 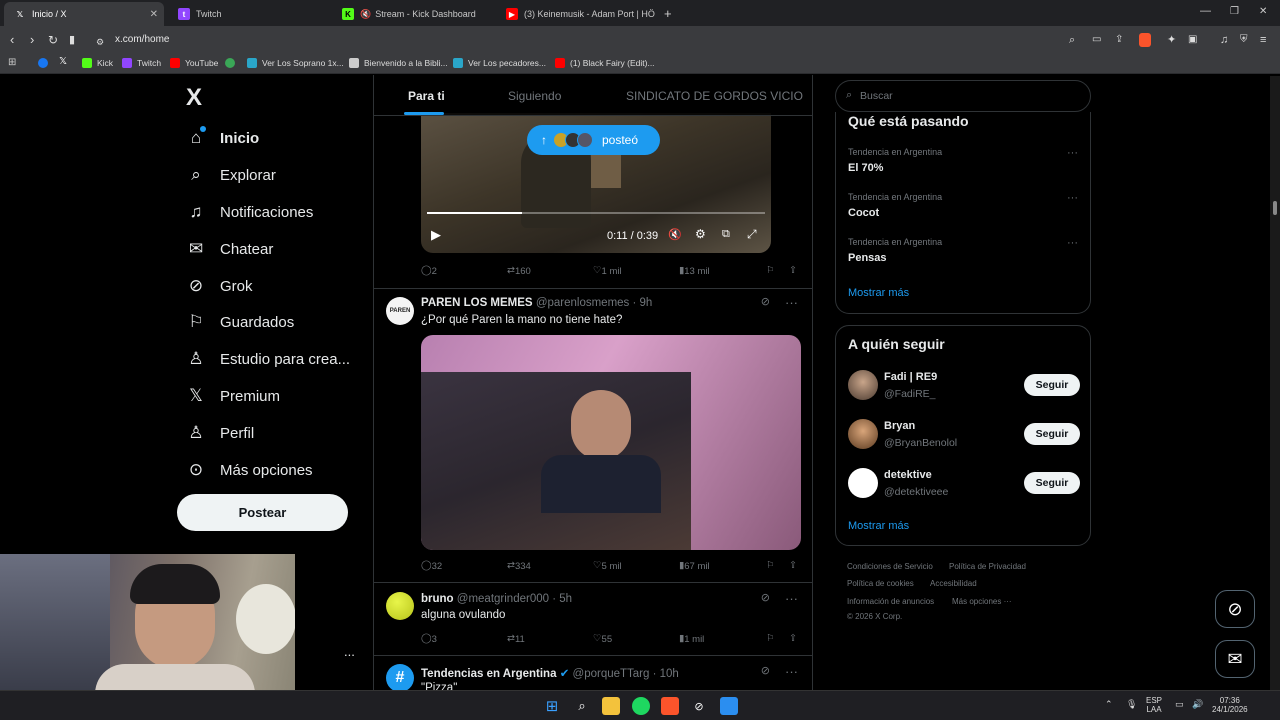 What do you see at coordinates (729, 706) in the screenshot?
I see `camera-app-icon` at bounding box center [729, 706].